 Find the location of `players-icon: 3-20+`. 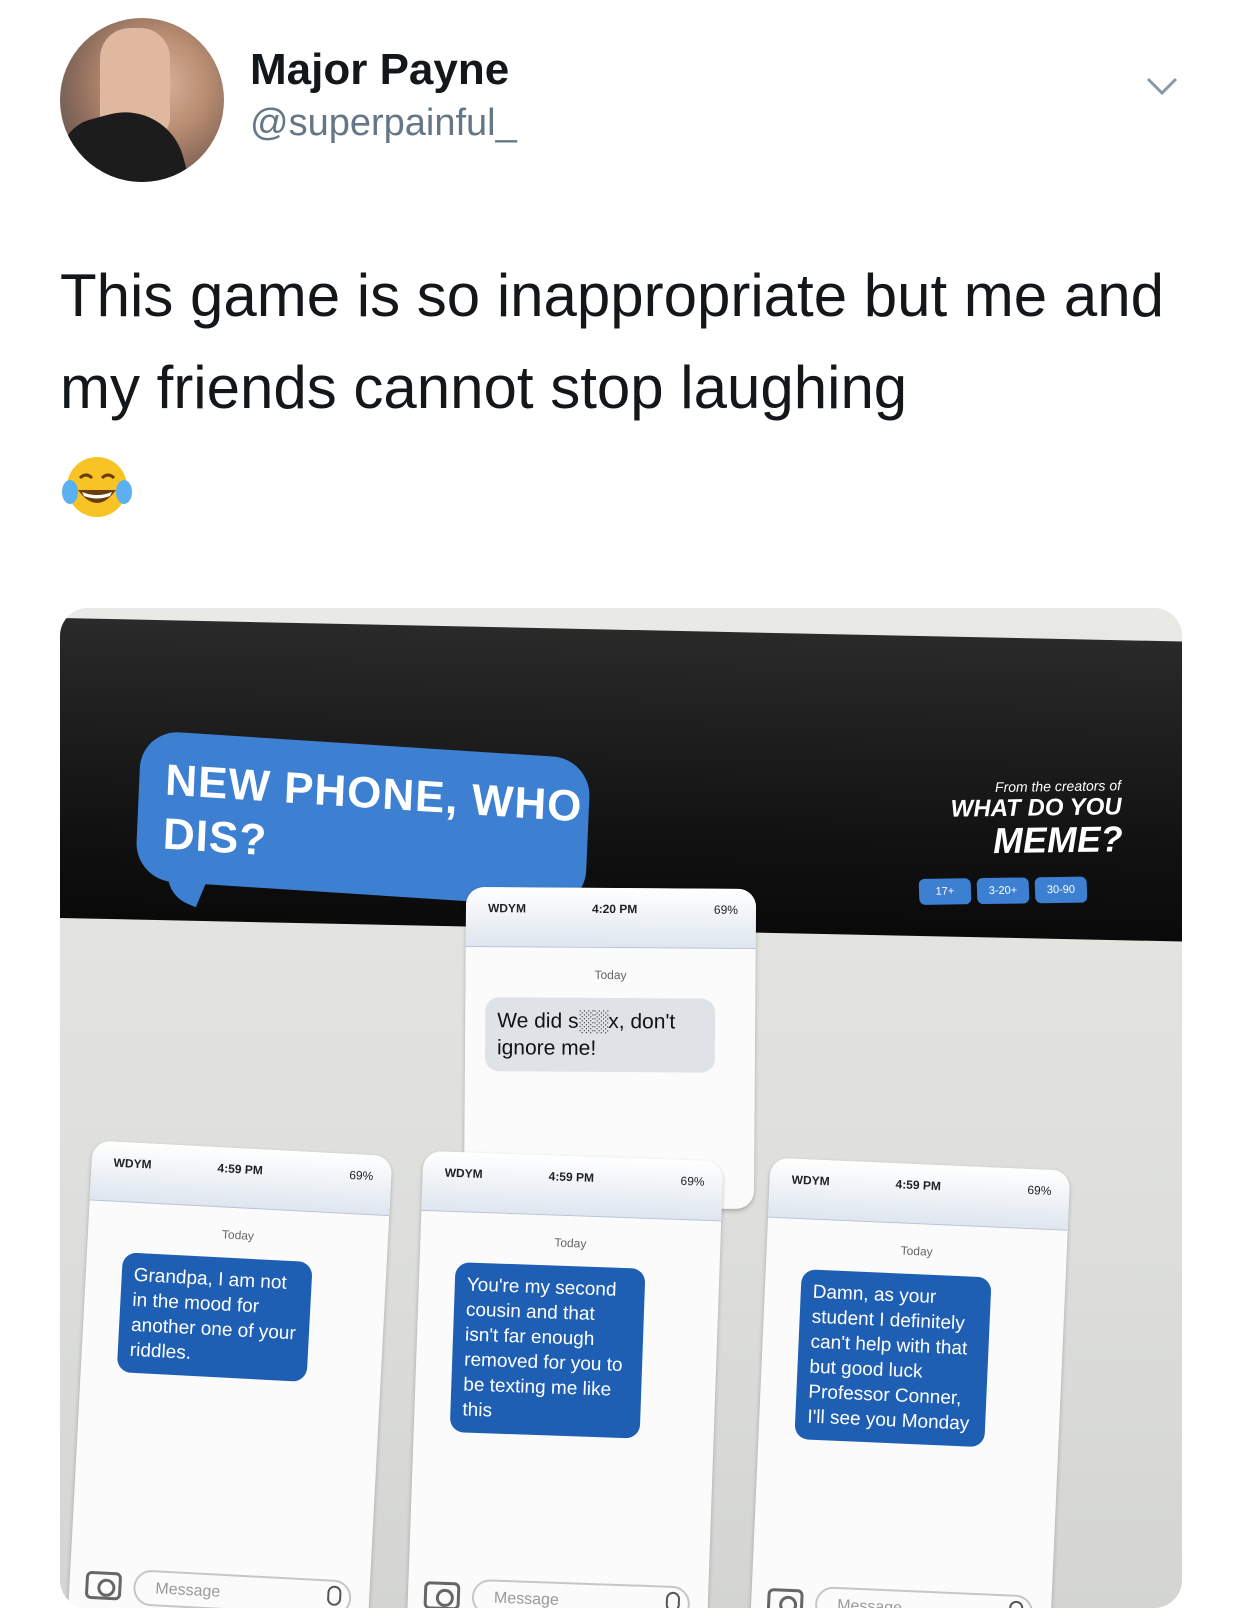

players-icon: 3-20+ is located at coordinates (1003, 891).